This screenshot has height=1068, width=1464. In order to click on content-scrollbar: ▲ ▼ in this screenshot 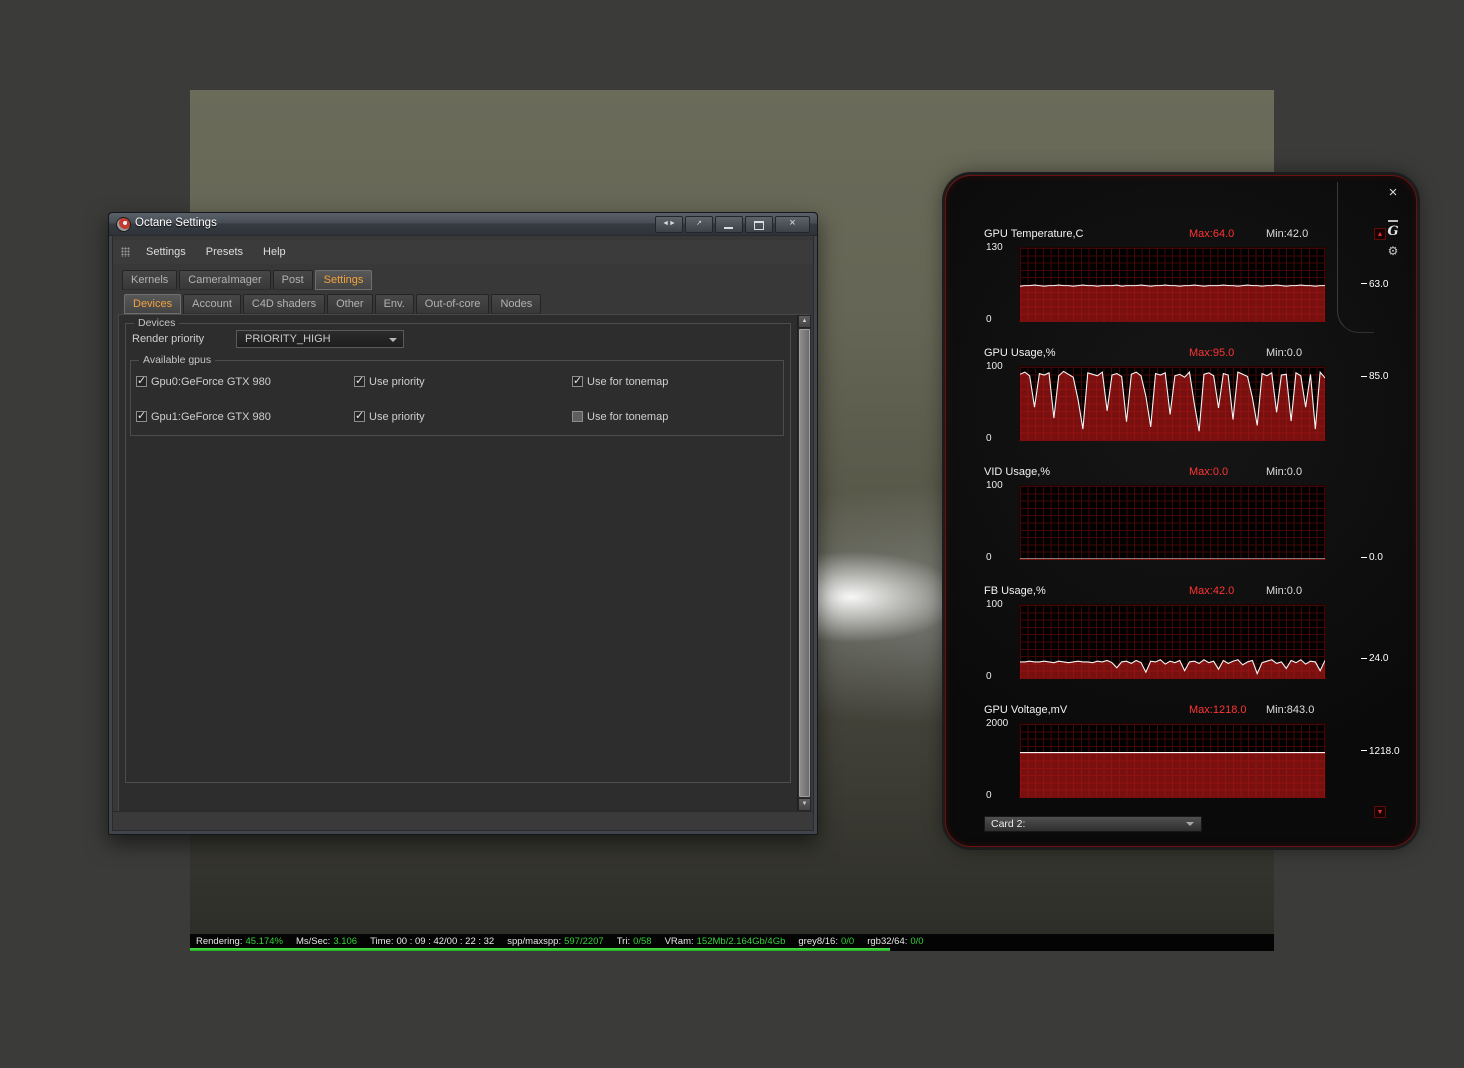, I will do `click(804, 563)`.